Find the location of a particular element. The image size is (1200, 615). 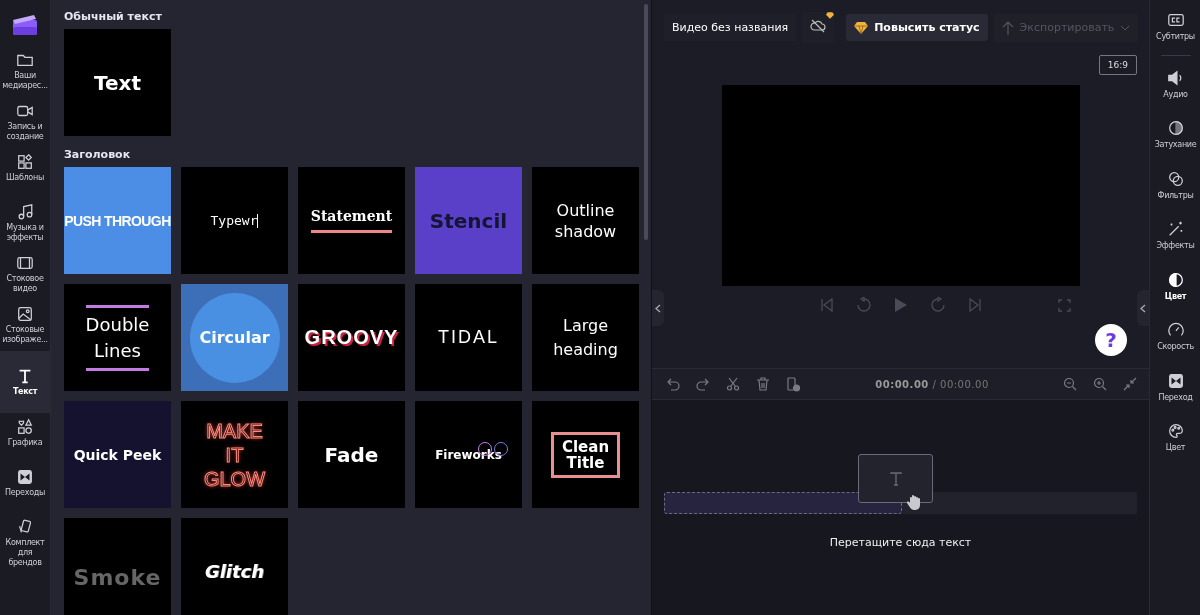

scissors-icon is located at coordinates (733, 384).